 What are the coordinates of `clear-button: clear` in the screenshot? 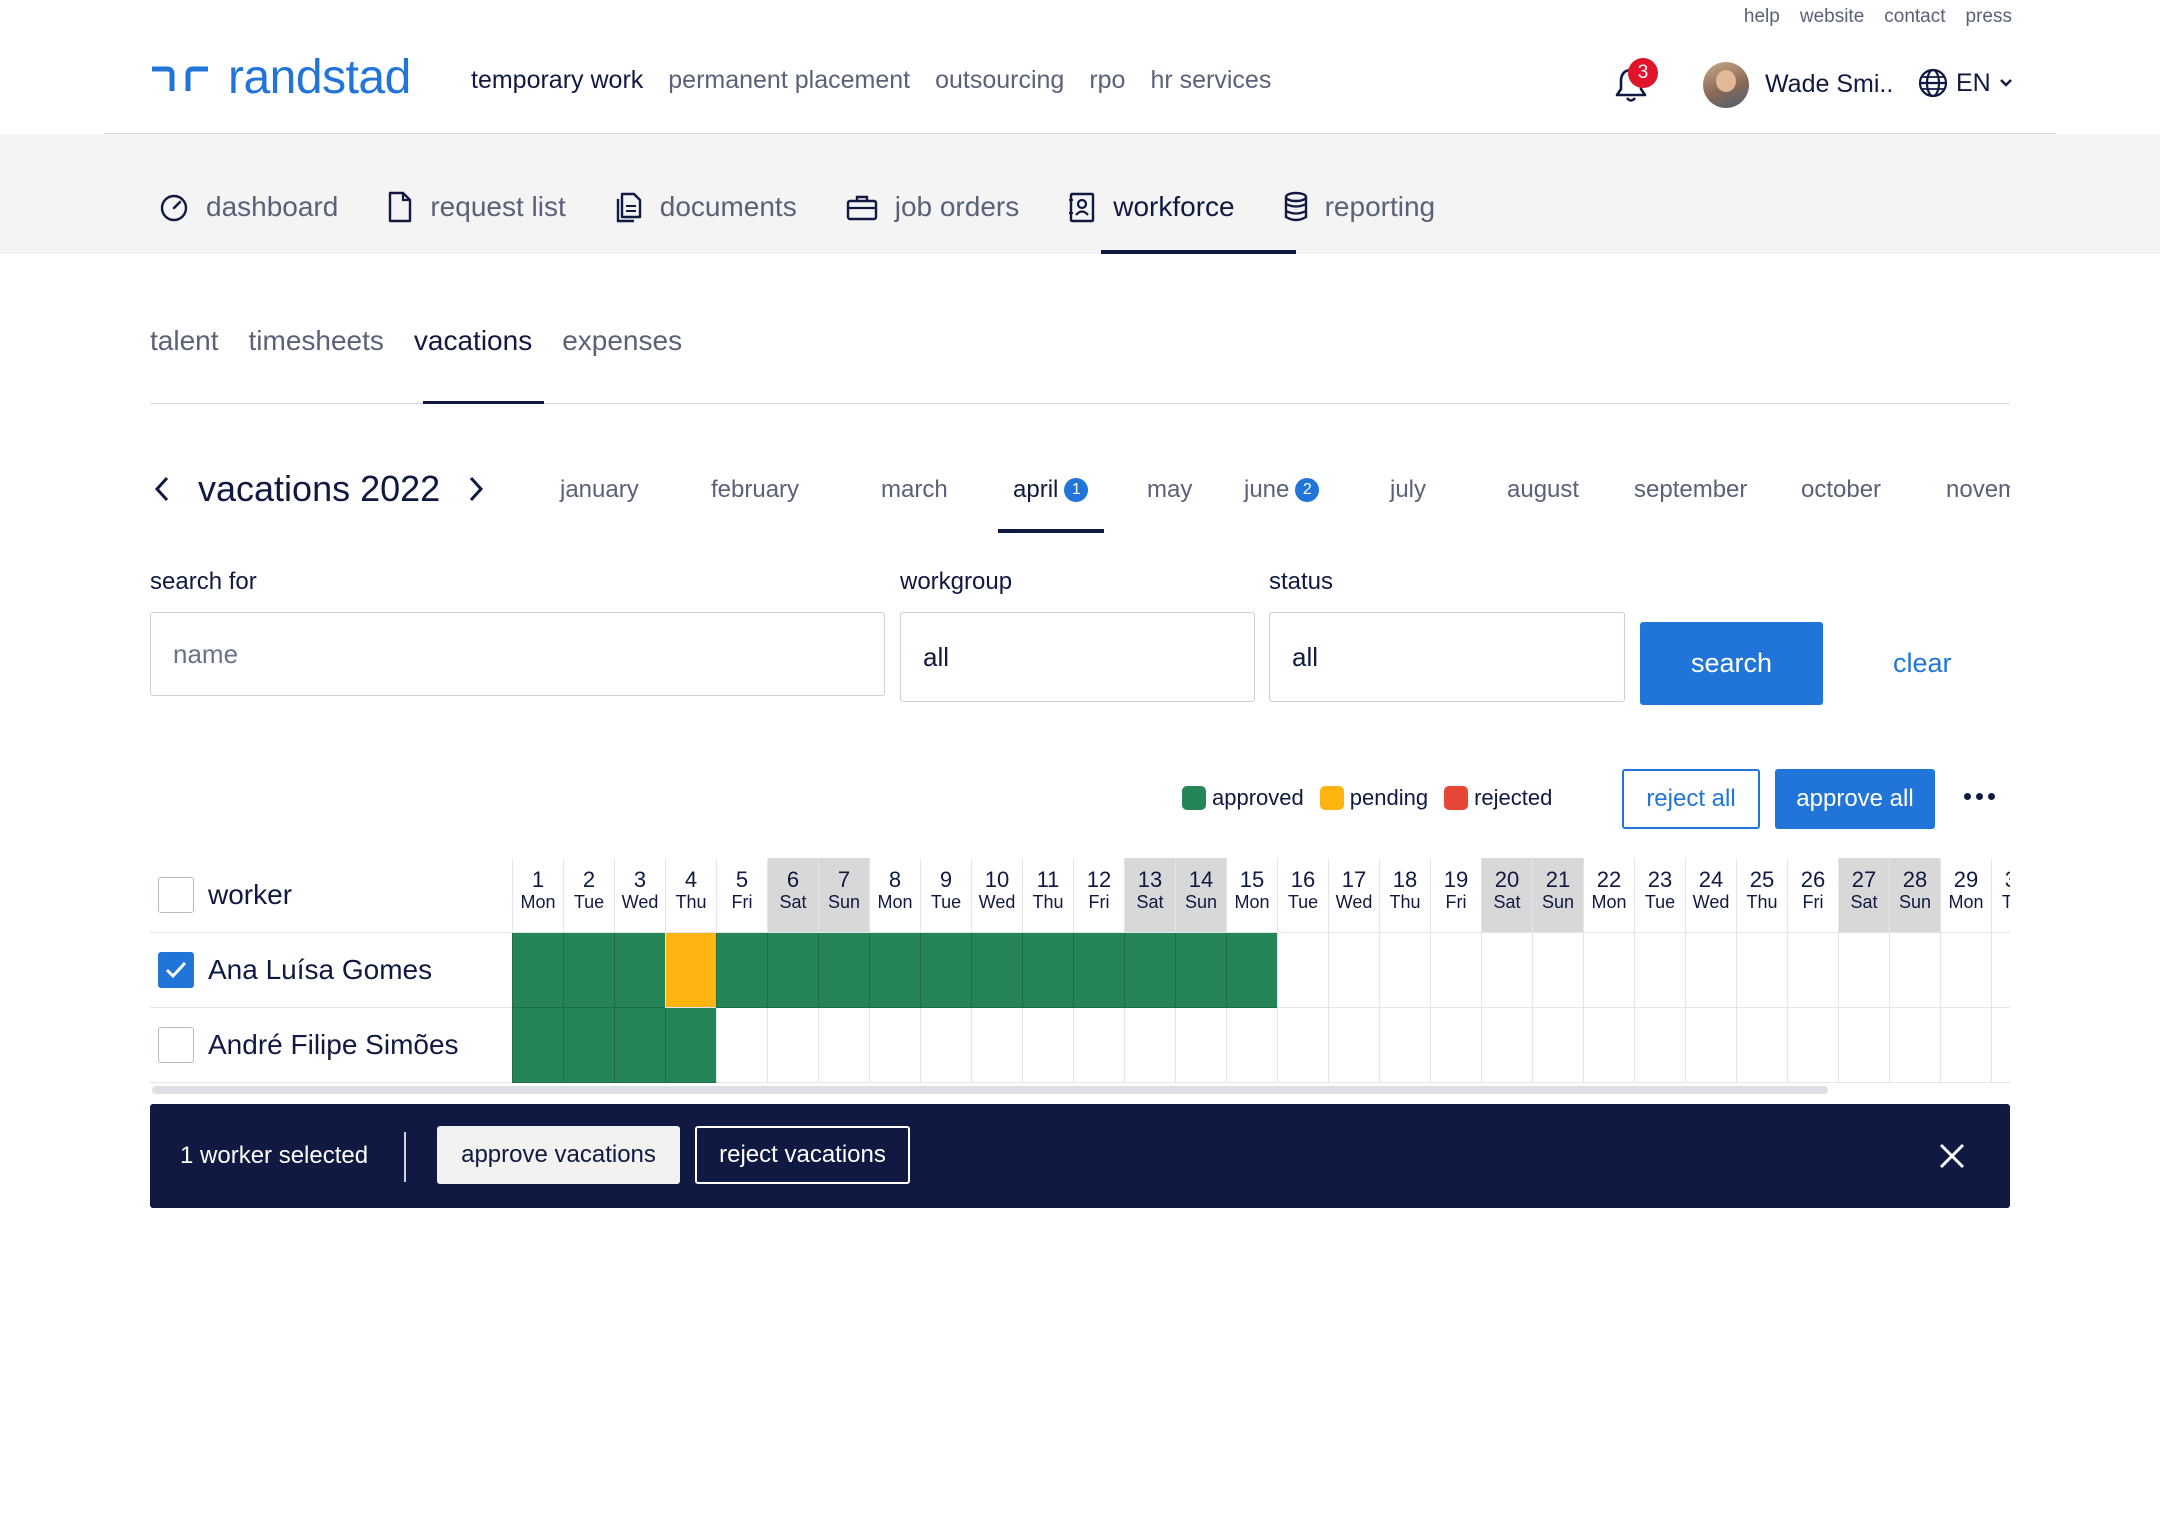 It's located at (1922, 663).